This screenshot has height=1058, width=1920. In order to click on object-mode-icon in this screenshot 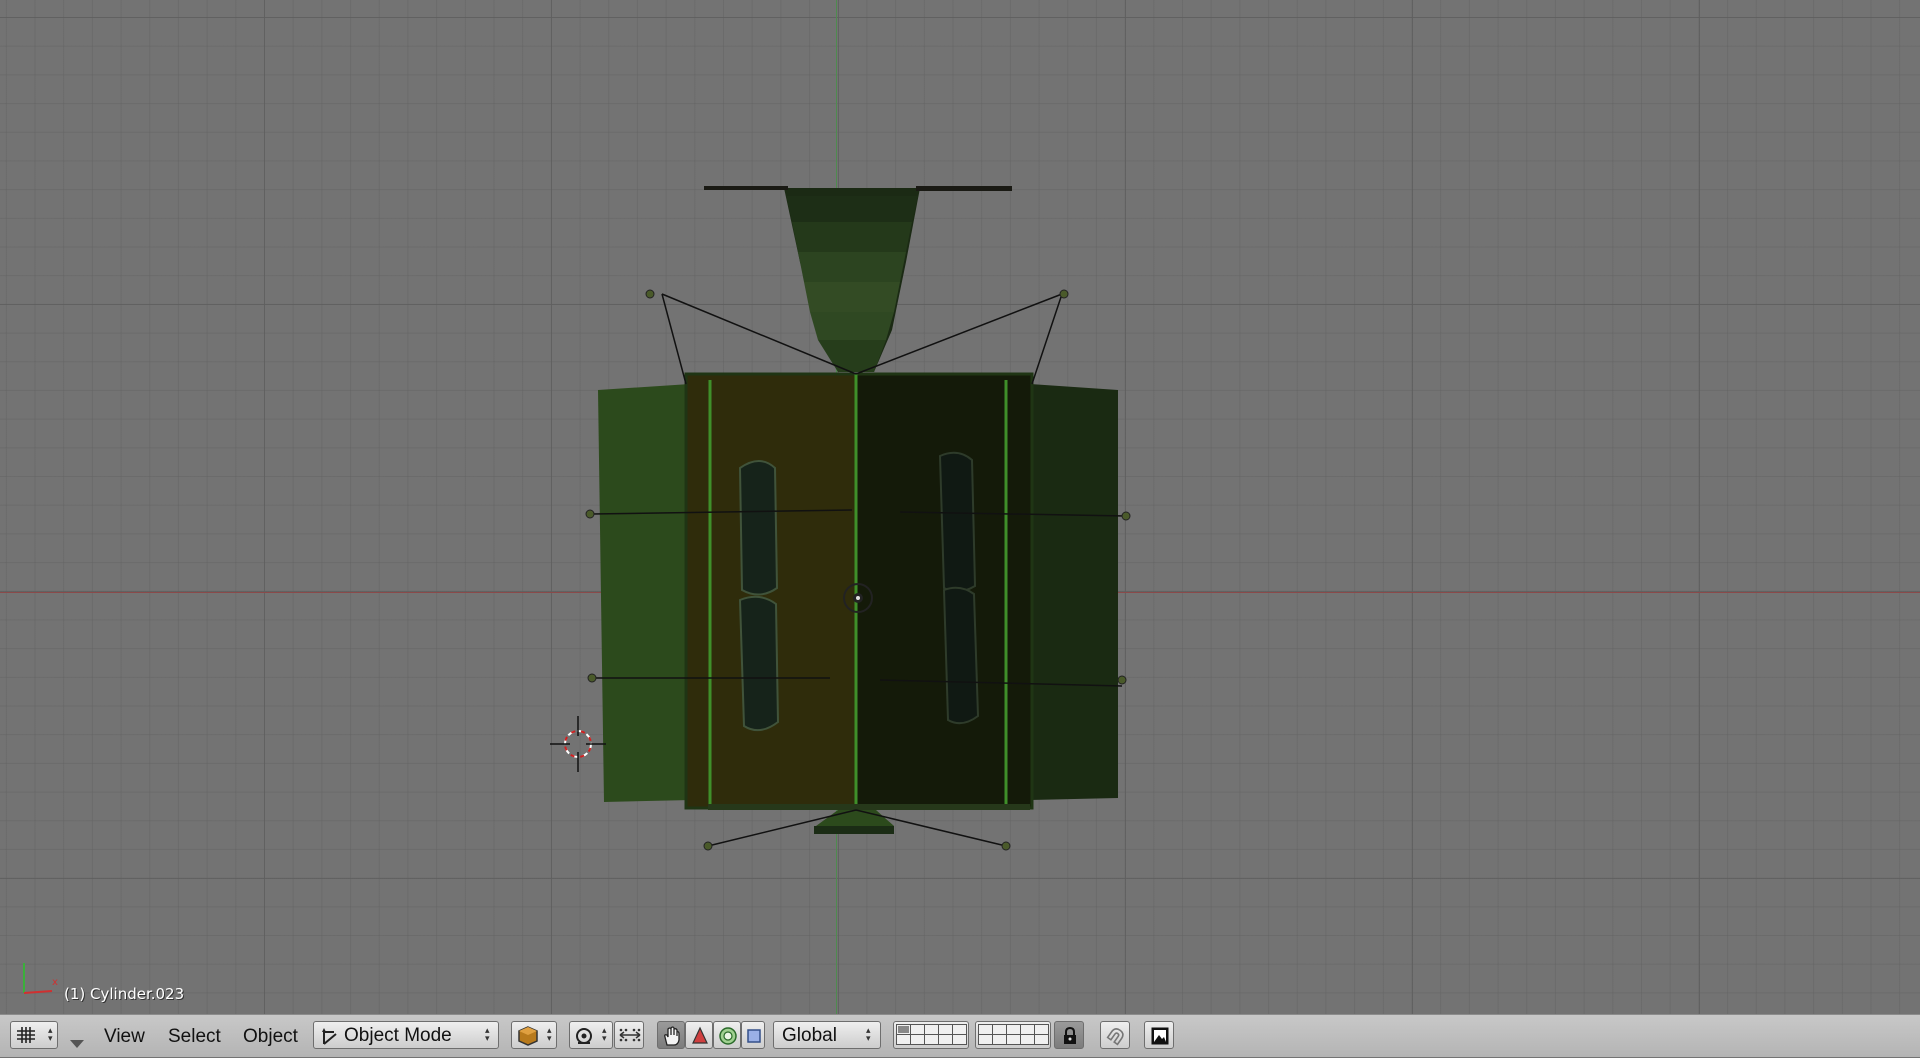, I will do `click(329, 1036)`.